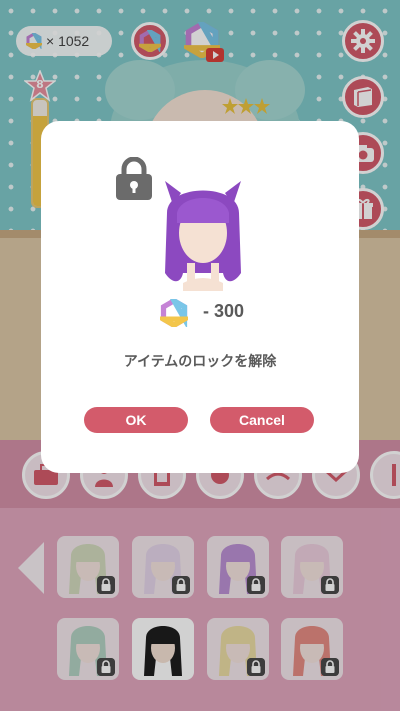 The image size is (400, 711). Describe the element at coordinates (134, 178) in the screenshot. I see `lock-icon` at that location.